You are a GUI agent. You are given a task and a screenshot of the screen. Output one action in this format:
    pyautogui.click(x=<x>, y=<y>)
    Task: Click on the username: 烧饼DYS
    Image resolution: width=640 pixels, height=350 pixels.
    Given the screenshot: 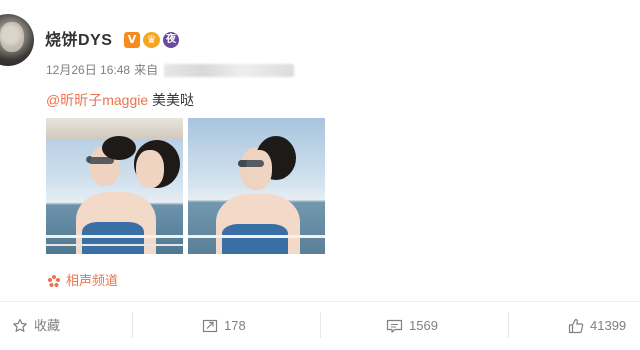 What is the action you would take?
    pyautogui.click(x=78, y=41)
    